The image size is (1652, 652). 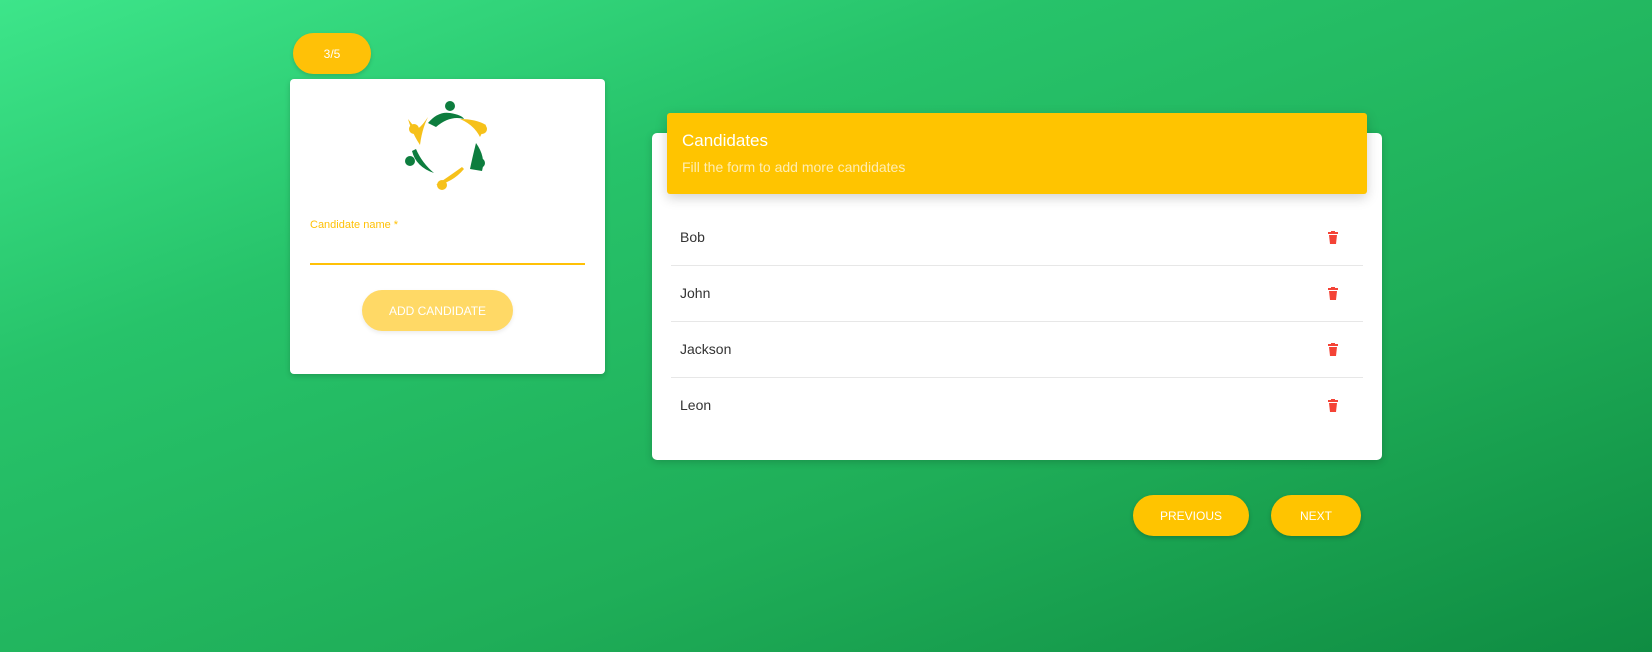 I want to click on add-candidate-card: Candidate name * ADD CANDIDATE, so click(x=447, y=226).